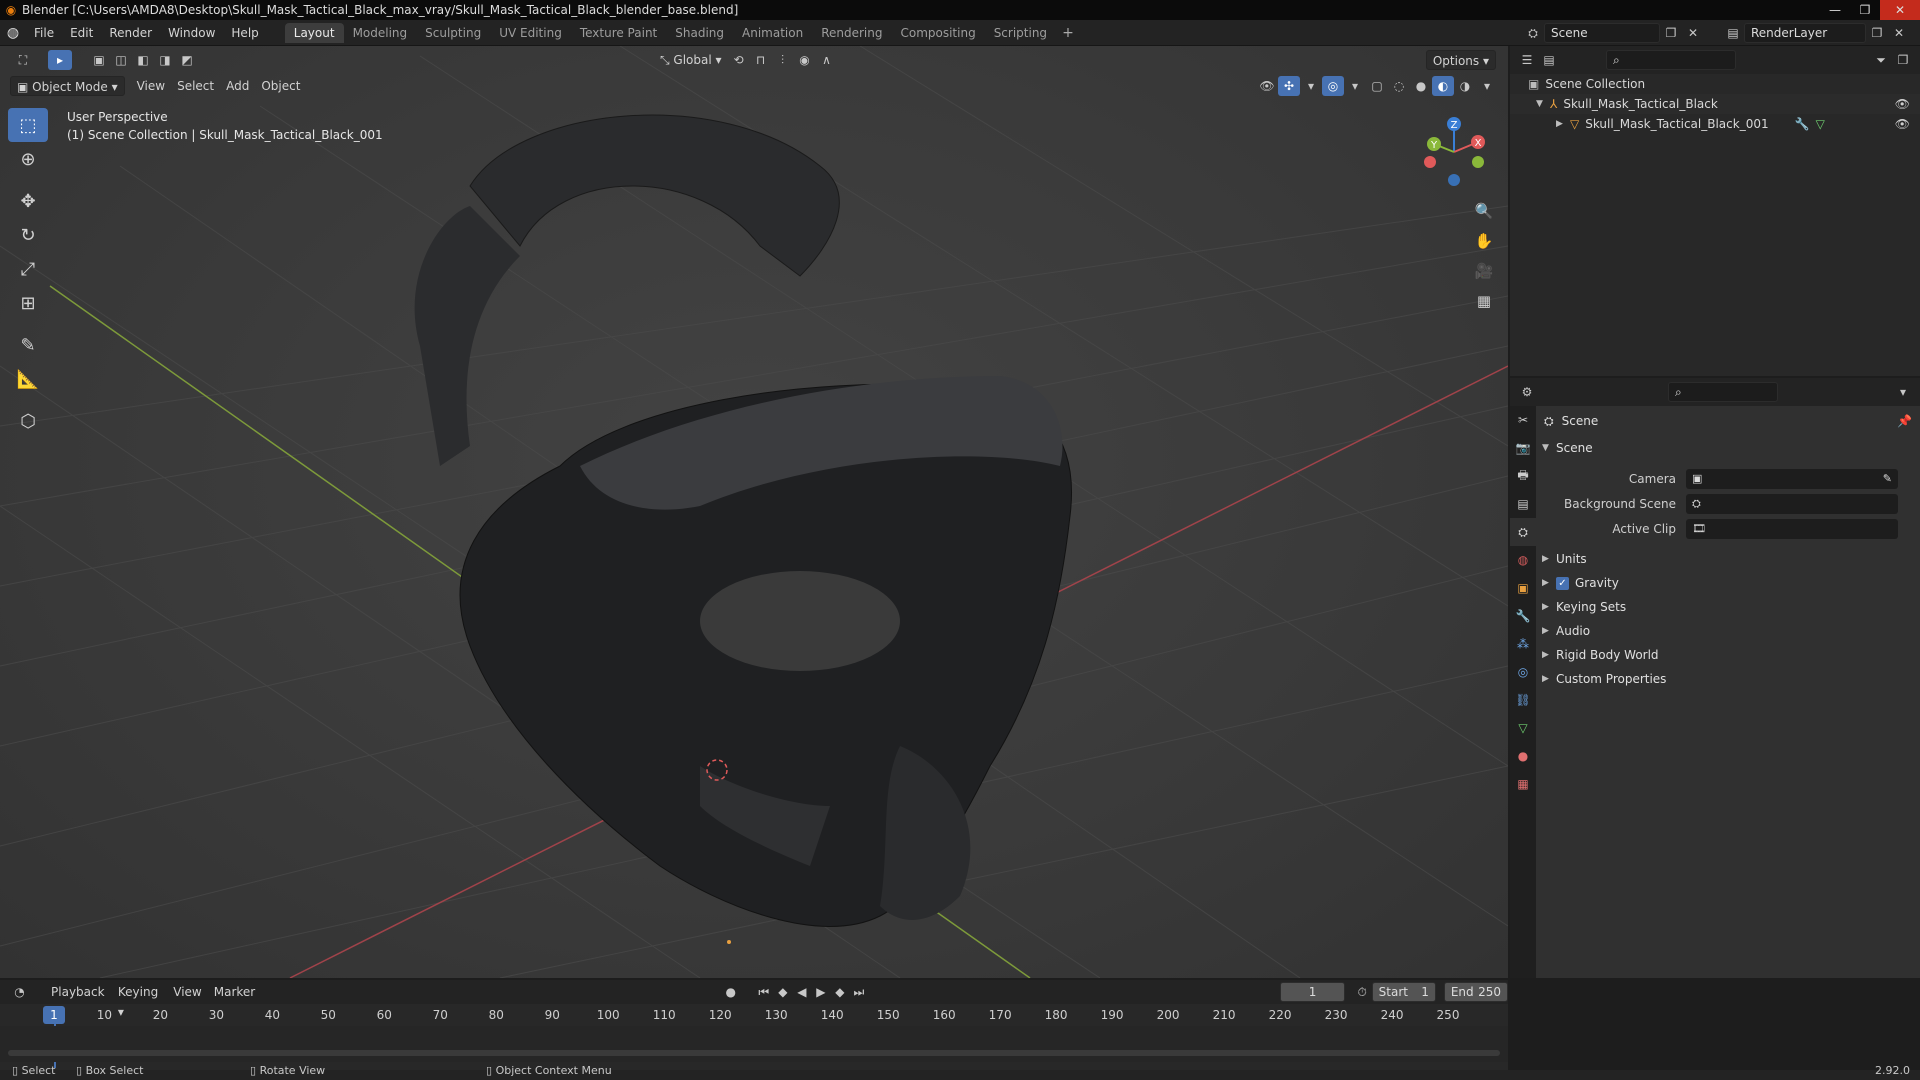 The width and height of the screenshot is (1920, 1080). Describe the element at coordinates (618, 33) in the screenshot. I see `tab-texture-paint: Texture Paint` at that location.